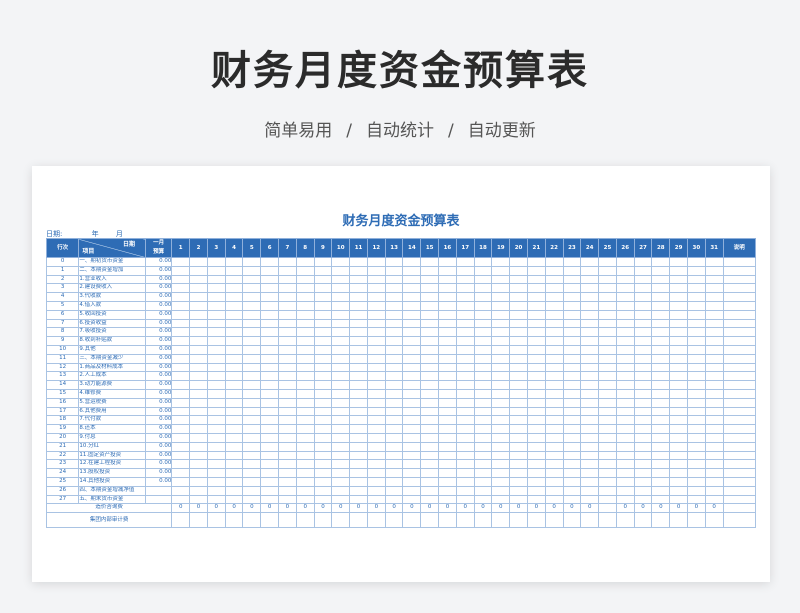  What do you see at coordinates (112, 279) in the screenshot?
I see `row-item: 1.营业收入` at bounding box center [112, 279].